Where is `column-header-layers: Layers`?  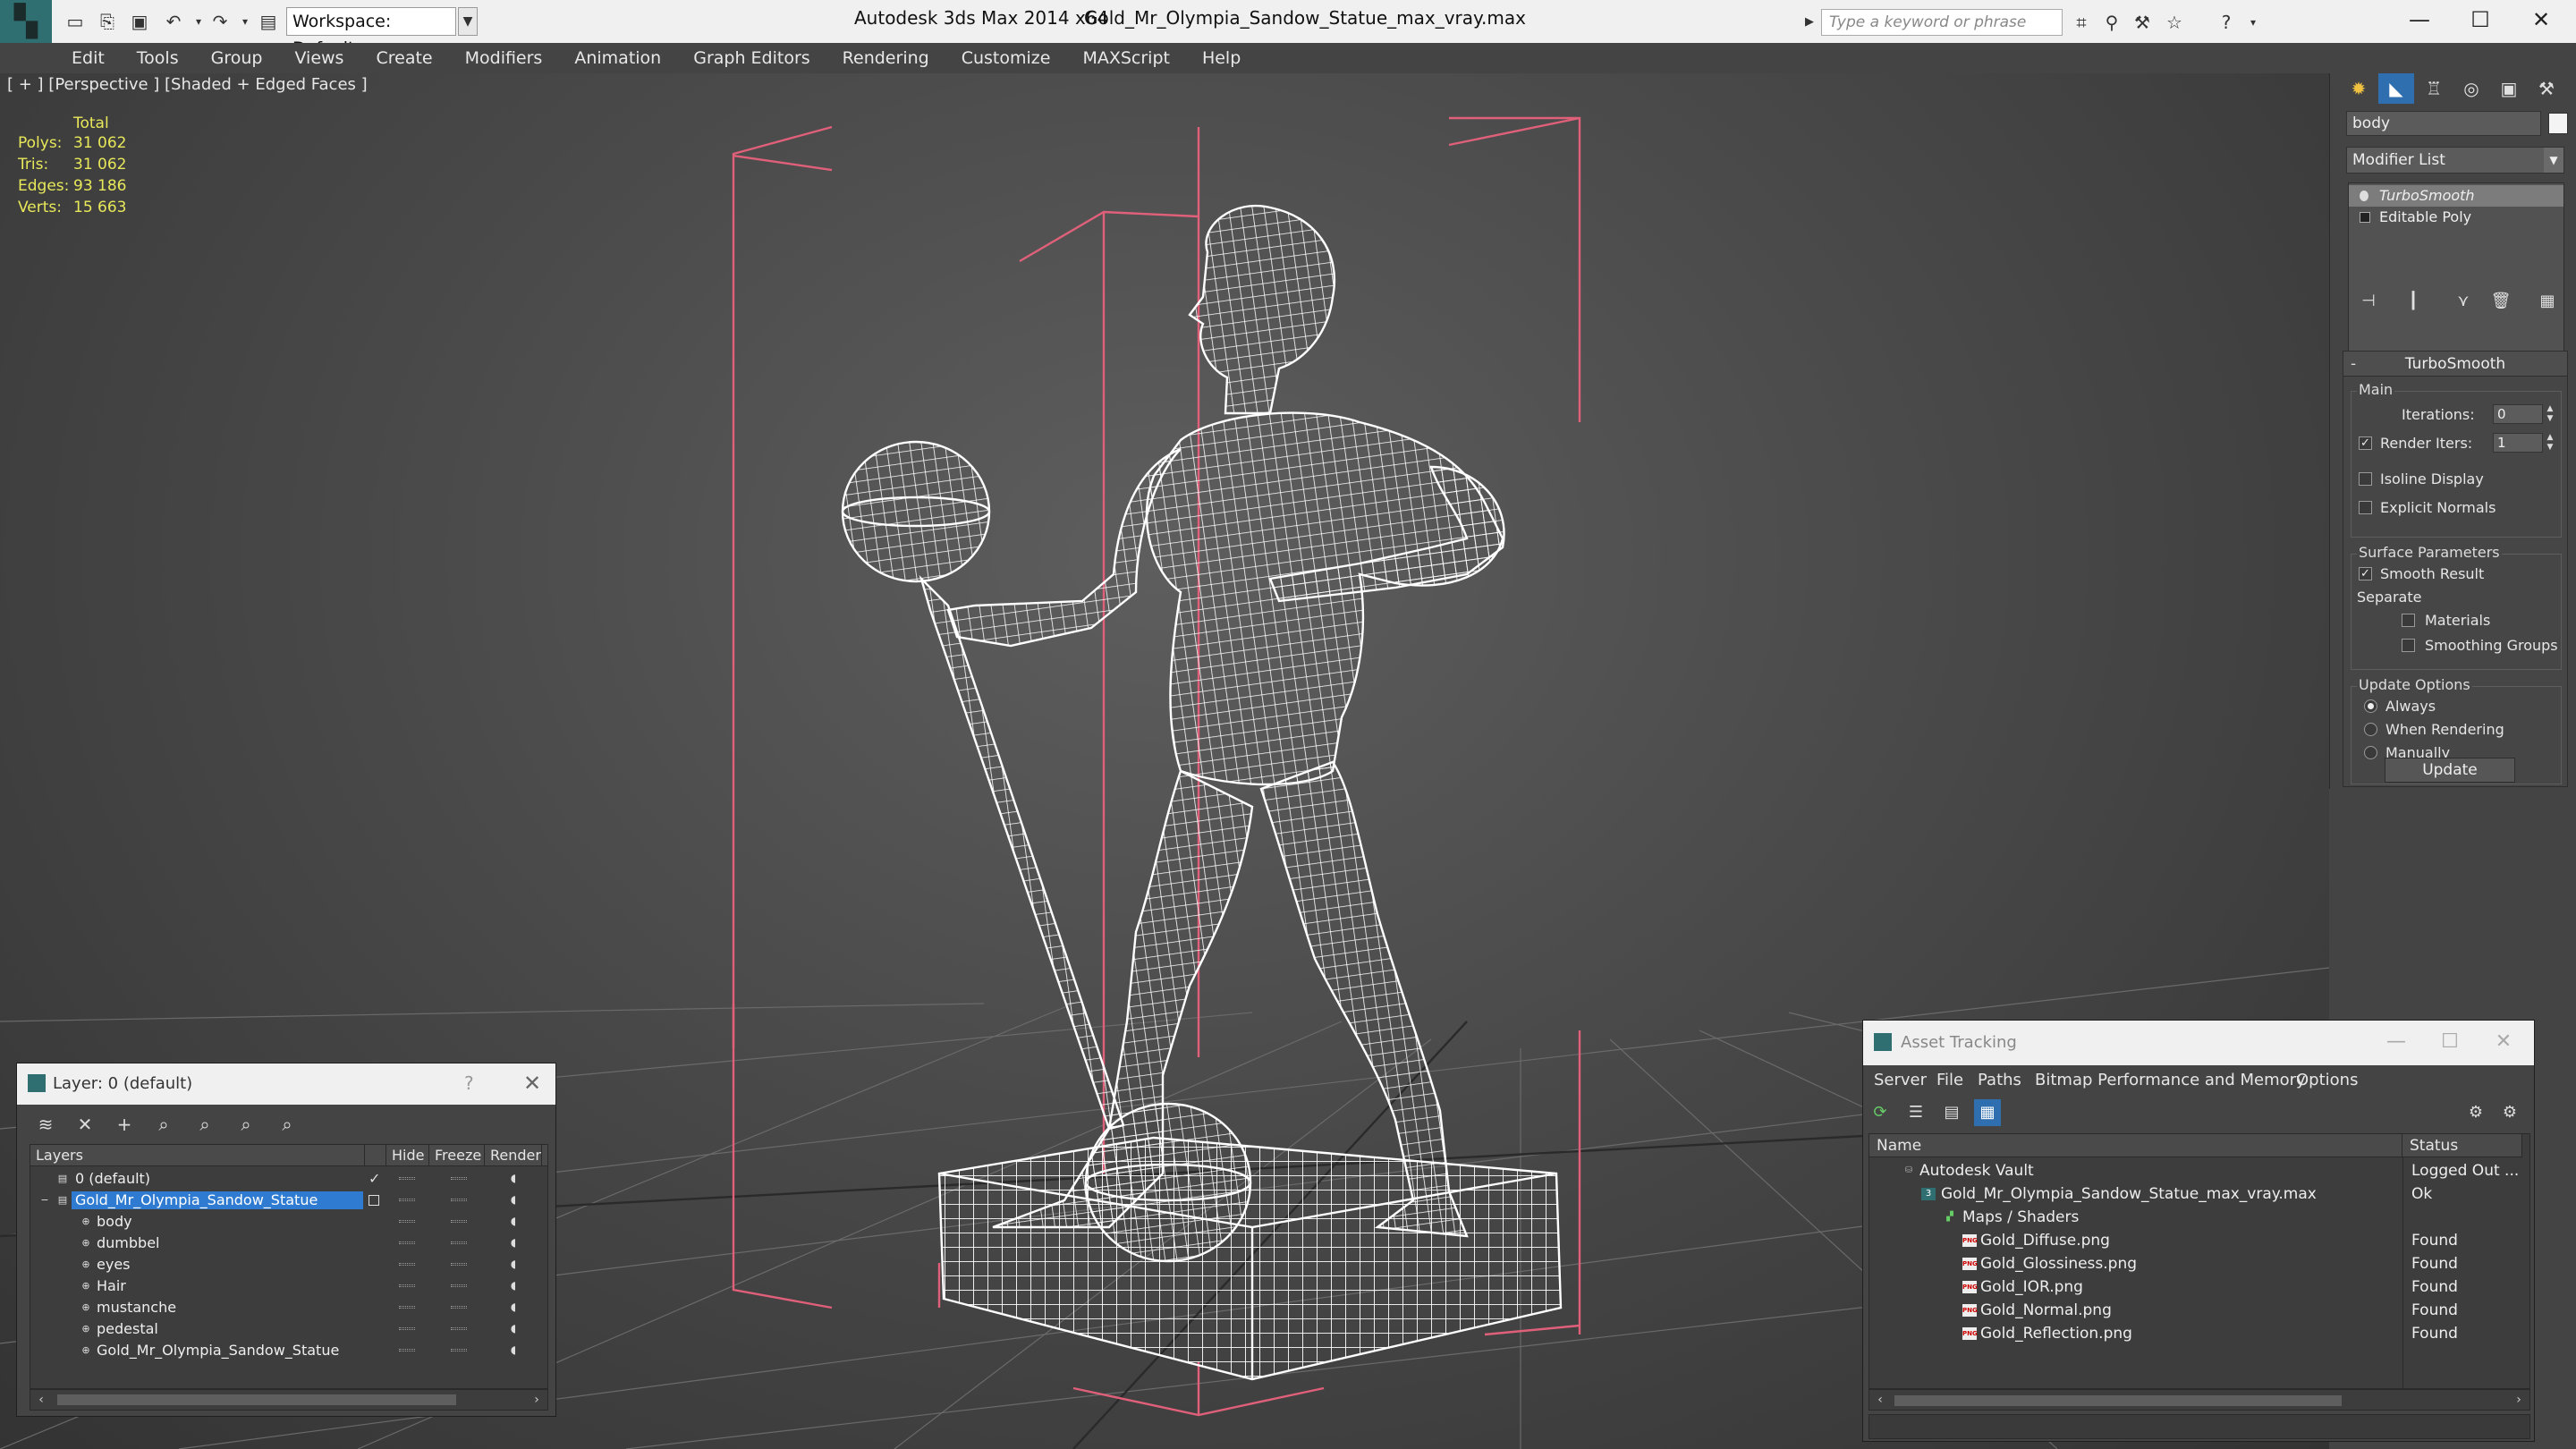 column-header-layers: Layers is located at coordinates (197, 1155).